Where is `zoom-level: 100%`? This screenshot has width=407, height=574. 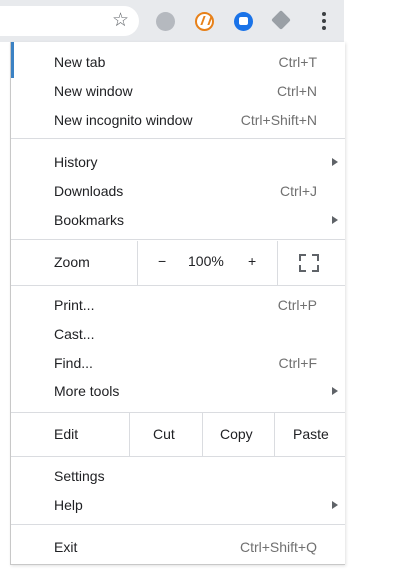
zoom-level: 100% is located at coordinates (206, 261).